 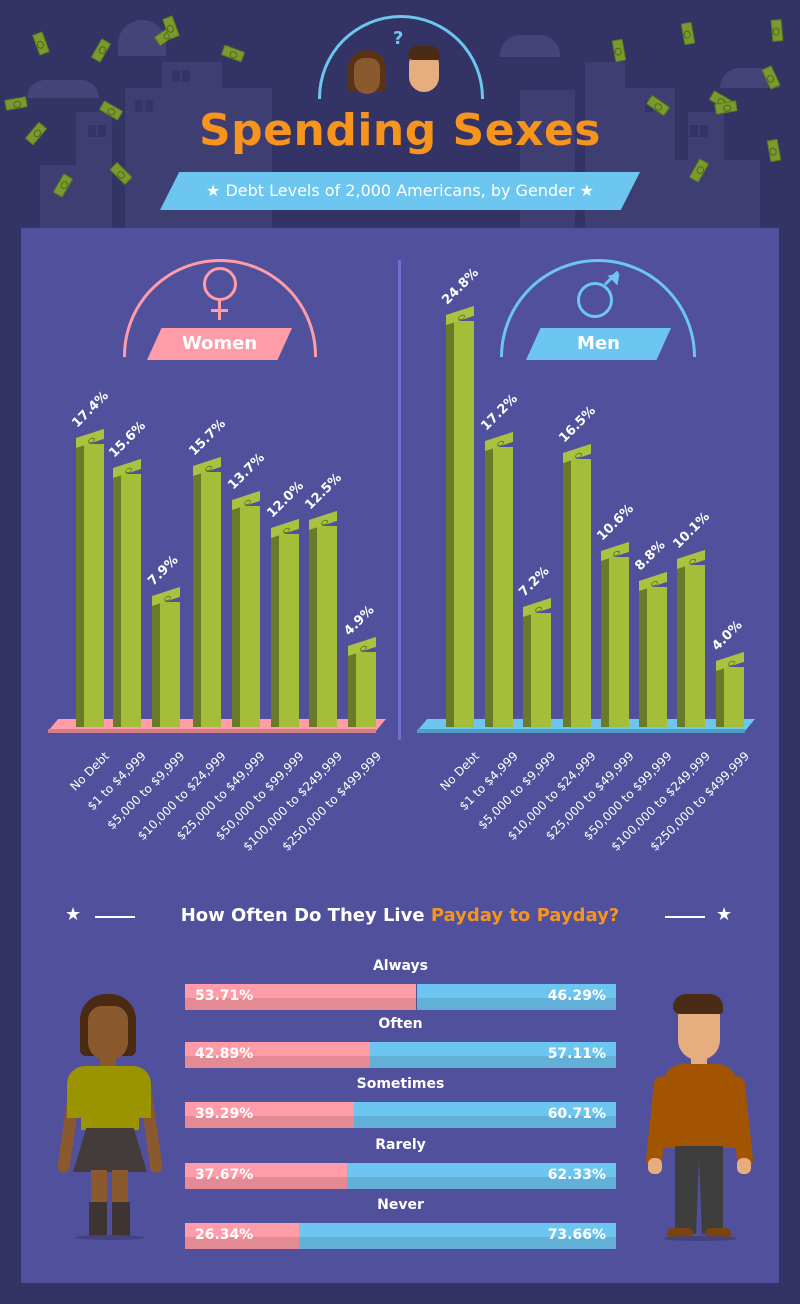 I want to click on payday-category-label: Never, so click(x=400, y=1205).